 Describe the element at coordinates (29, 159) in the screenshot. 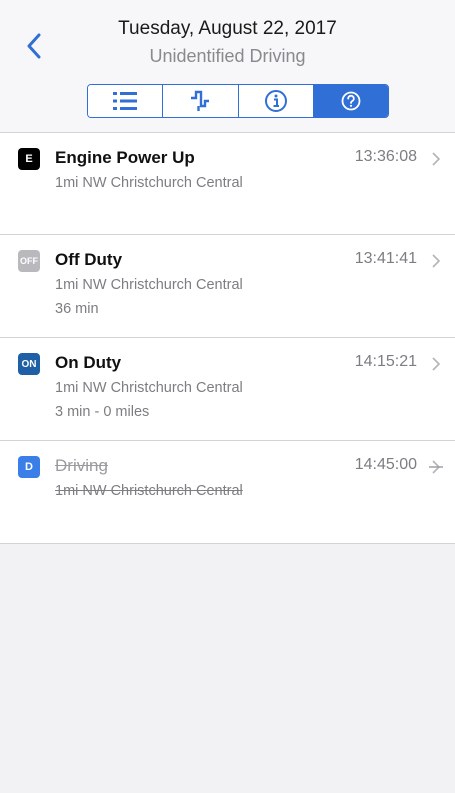

I see `event-badge: E` at that location.